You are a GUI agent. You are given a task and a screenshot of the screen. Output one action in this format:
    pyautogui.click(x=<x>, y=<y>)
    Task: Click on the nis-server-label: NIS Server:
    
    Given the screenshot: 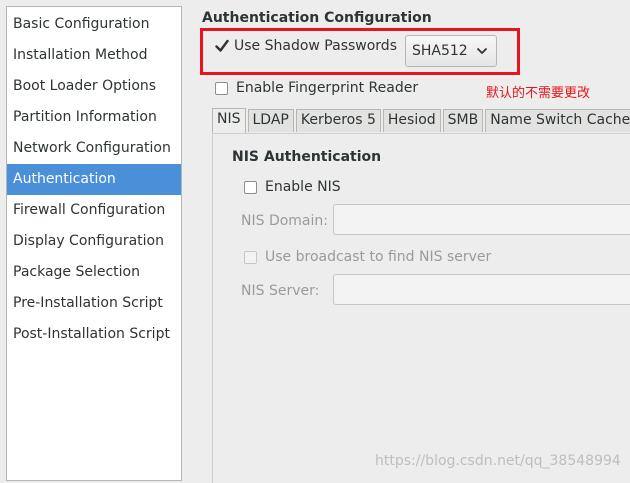 What is the action you would take?
    pyautogui.click(x=280, y=291)
    